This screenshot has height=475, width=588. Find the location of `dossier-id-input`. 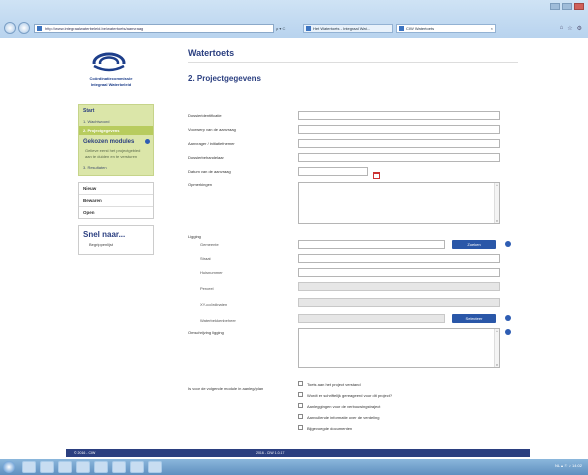

dossier-id-input is located at coordinates (399, 115).